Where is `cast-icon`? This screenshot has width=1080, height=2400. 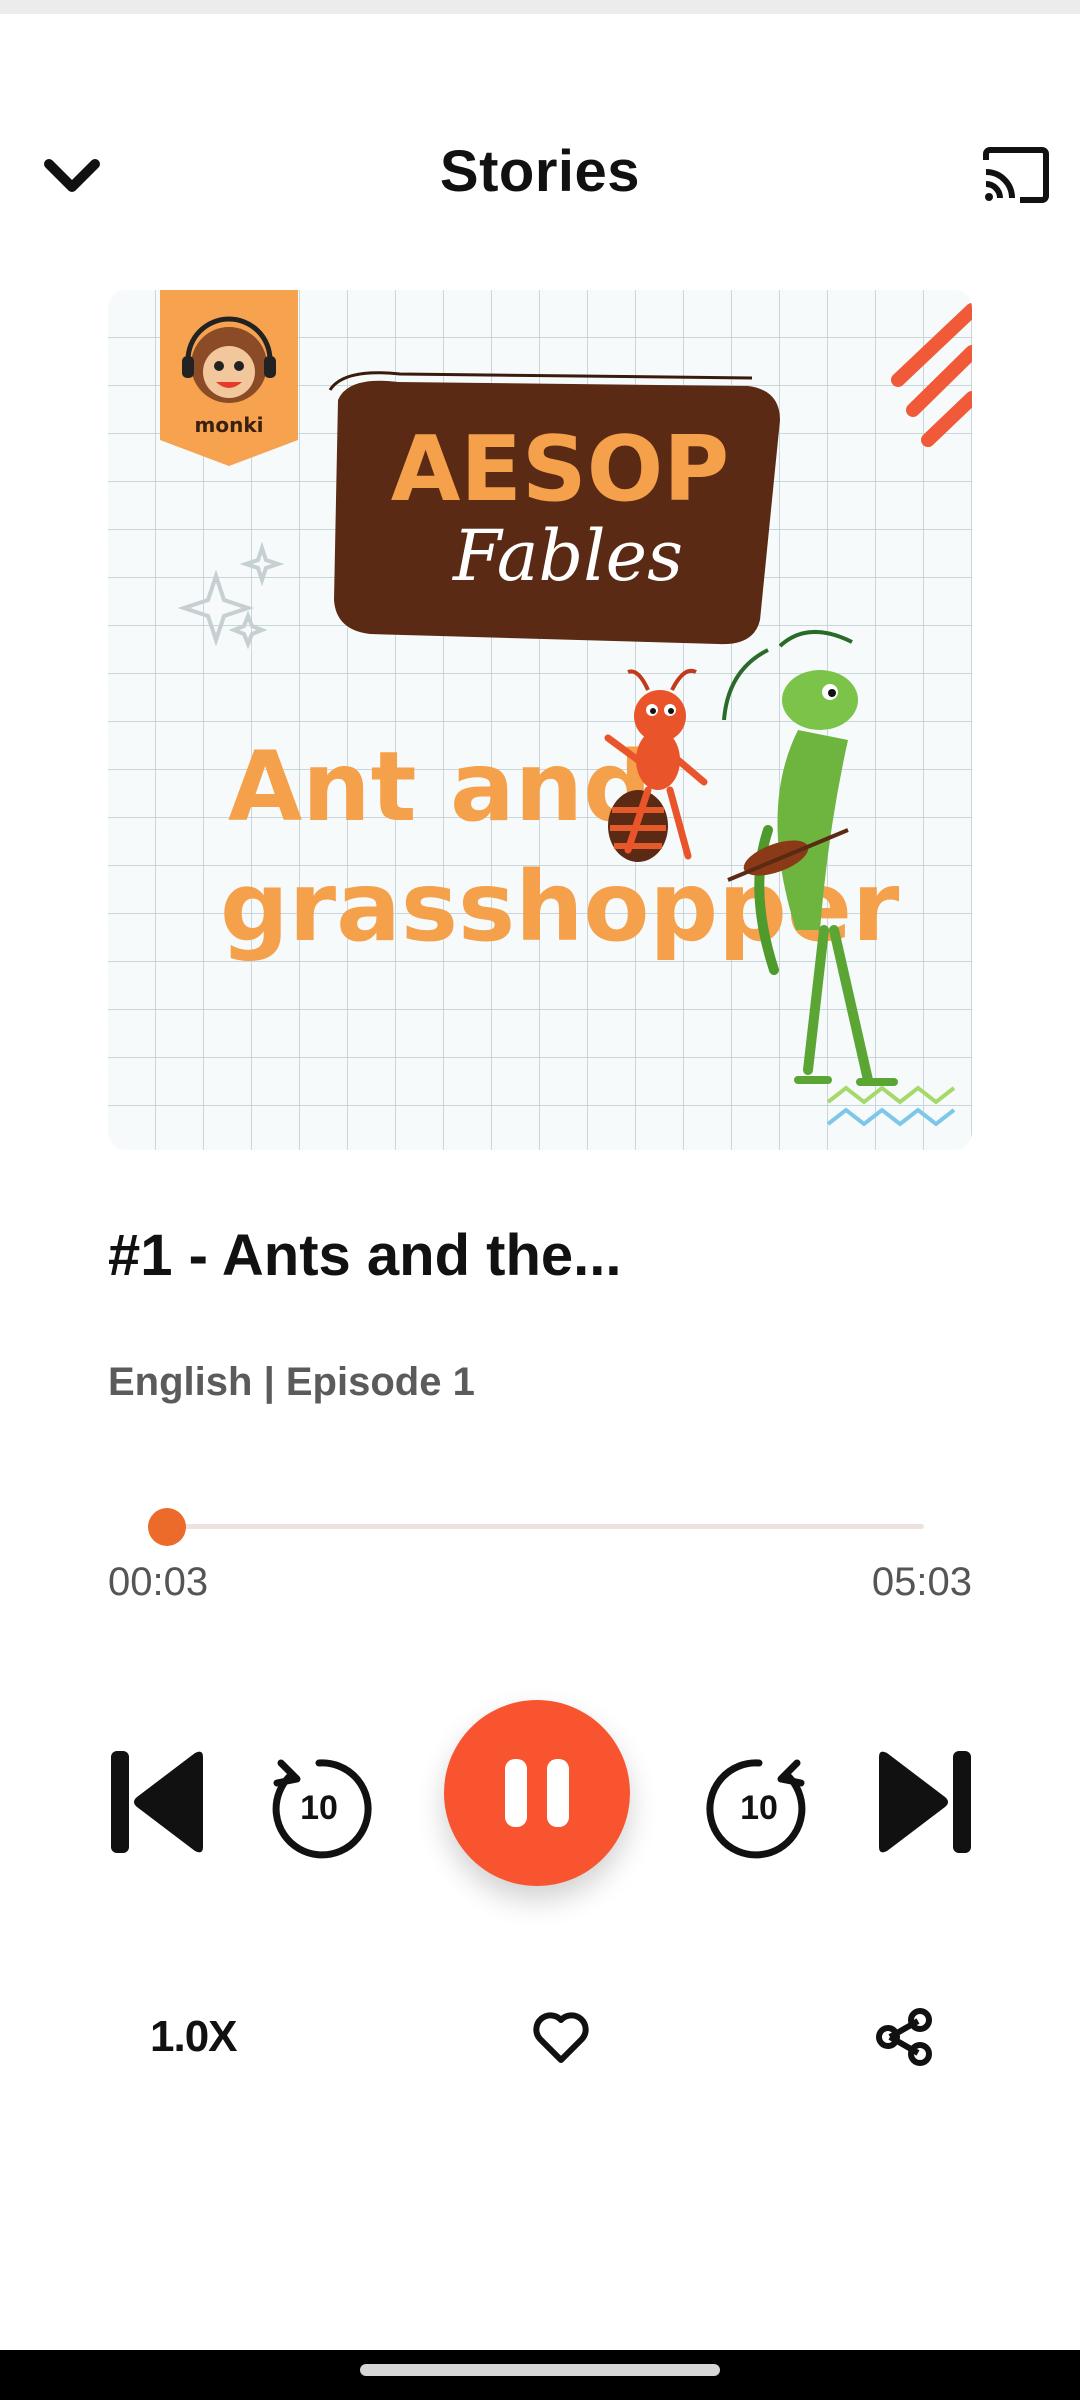
cast-icon is located at coordinates (1016, 175).